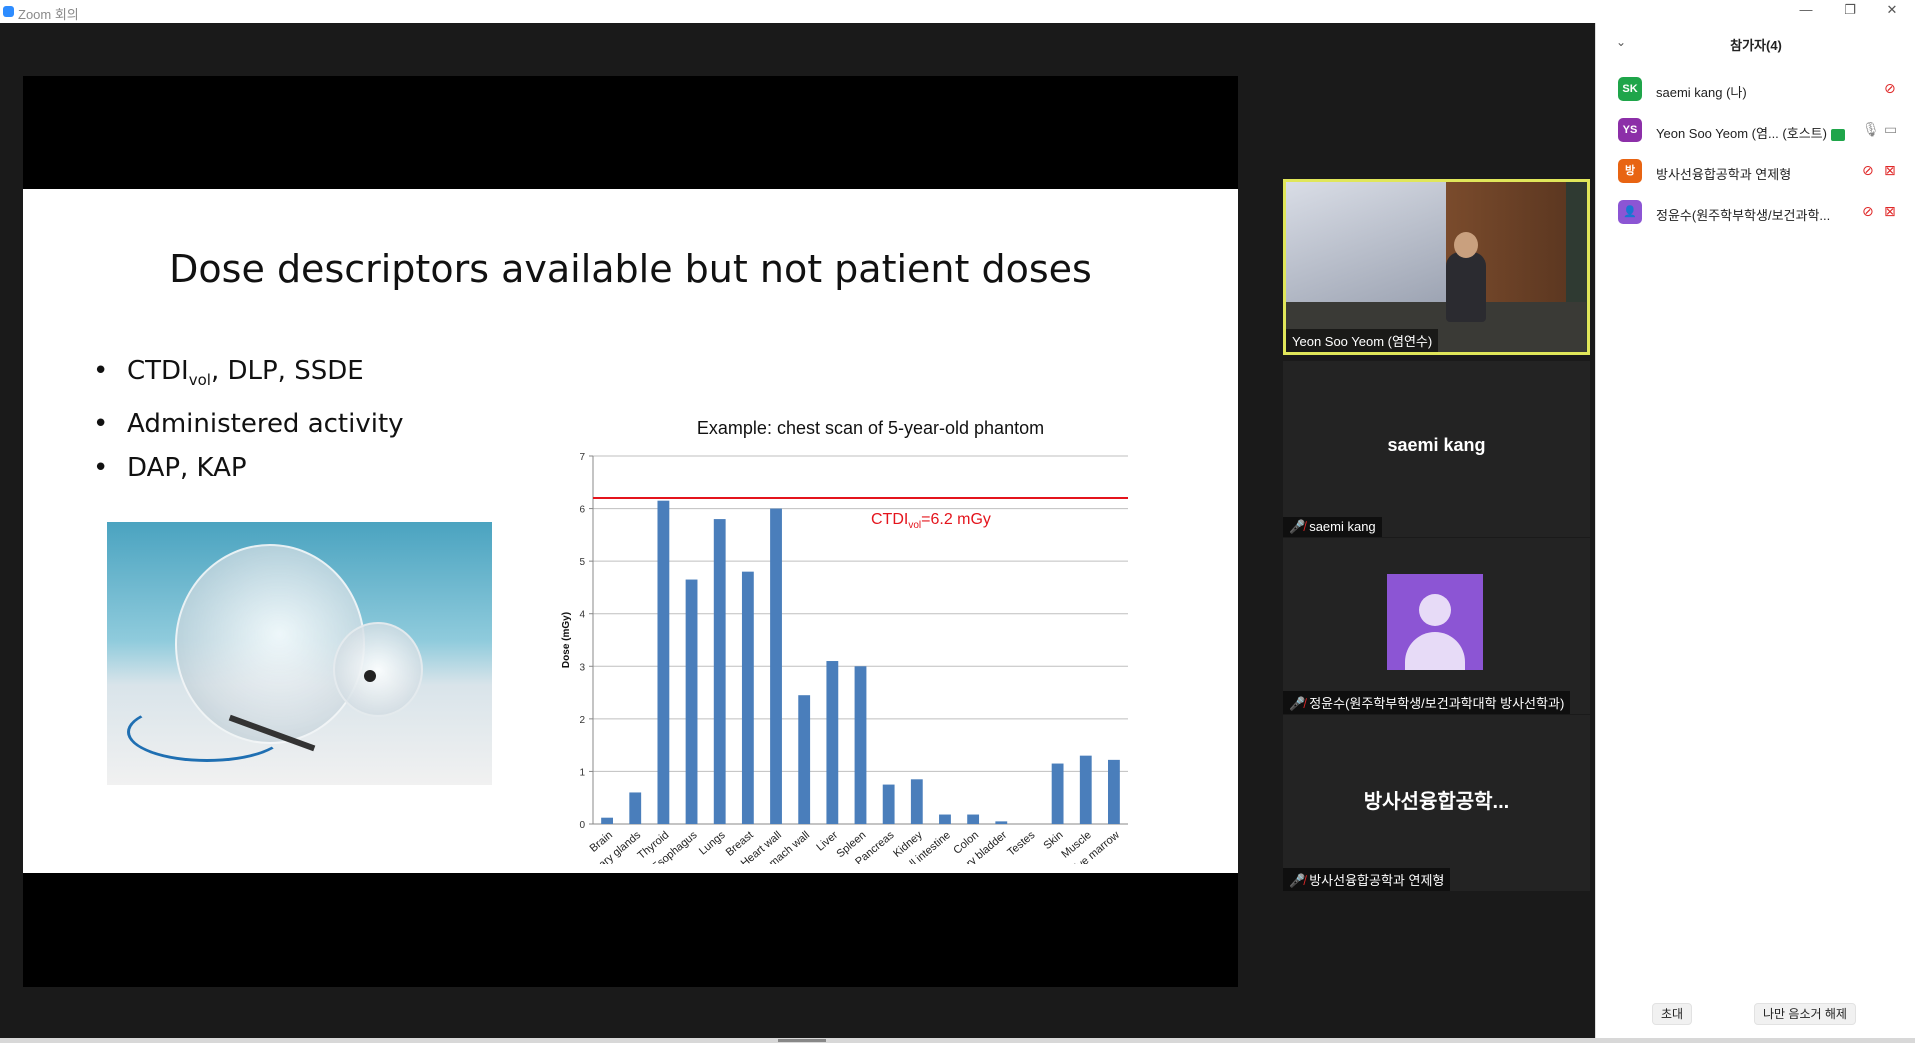 The width and height of the screenshot is (1915, 1043). Describe the element at coordinates (1763, 91) in the screenshot. I see `participant-row: SK saemi kang (나) ⊘` at that location.